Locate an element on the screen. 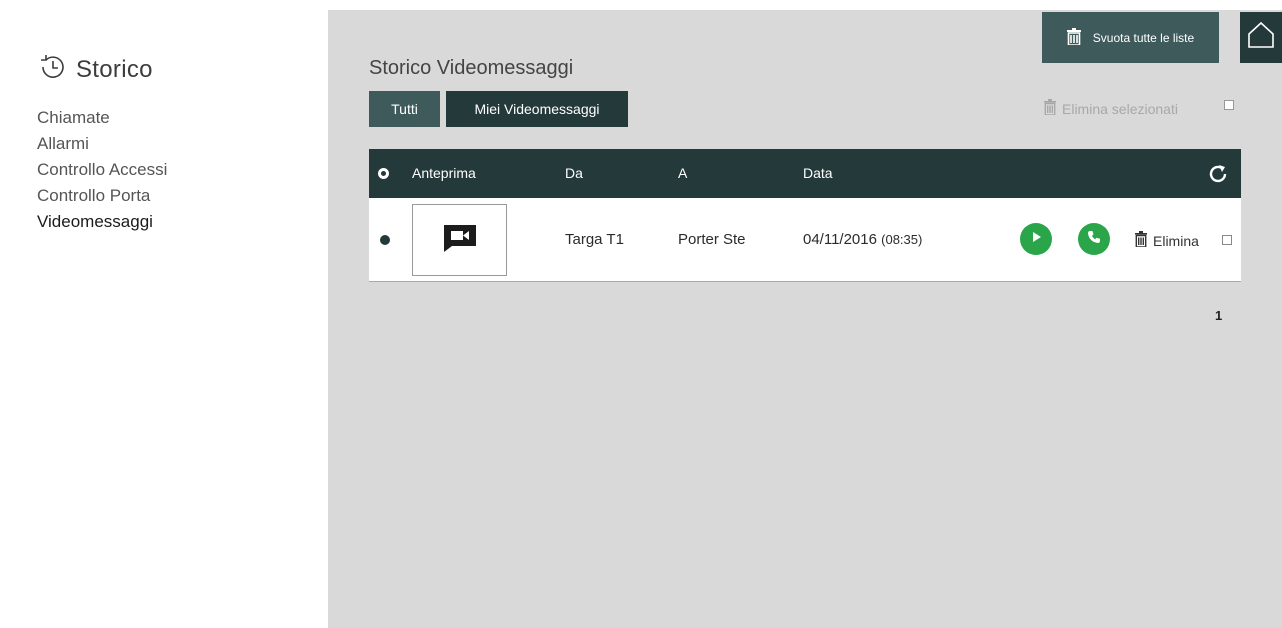 The height and width of the screenshot is (628, 1282). sidebar-header: Storico is located at coordinates (94, 69).